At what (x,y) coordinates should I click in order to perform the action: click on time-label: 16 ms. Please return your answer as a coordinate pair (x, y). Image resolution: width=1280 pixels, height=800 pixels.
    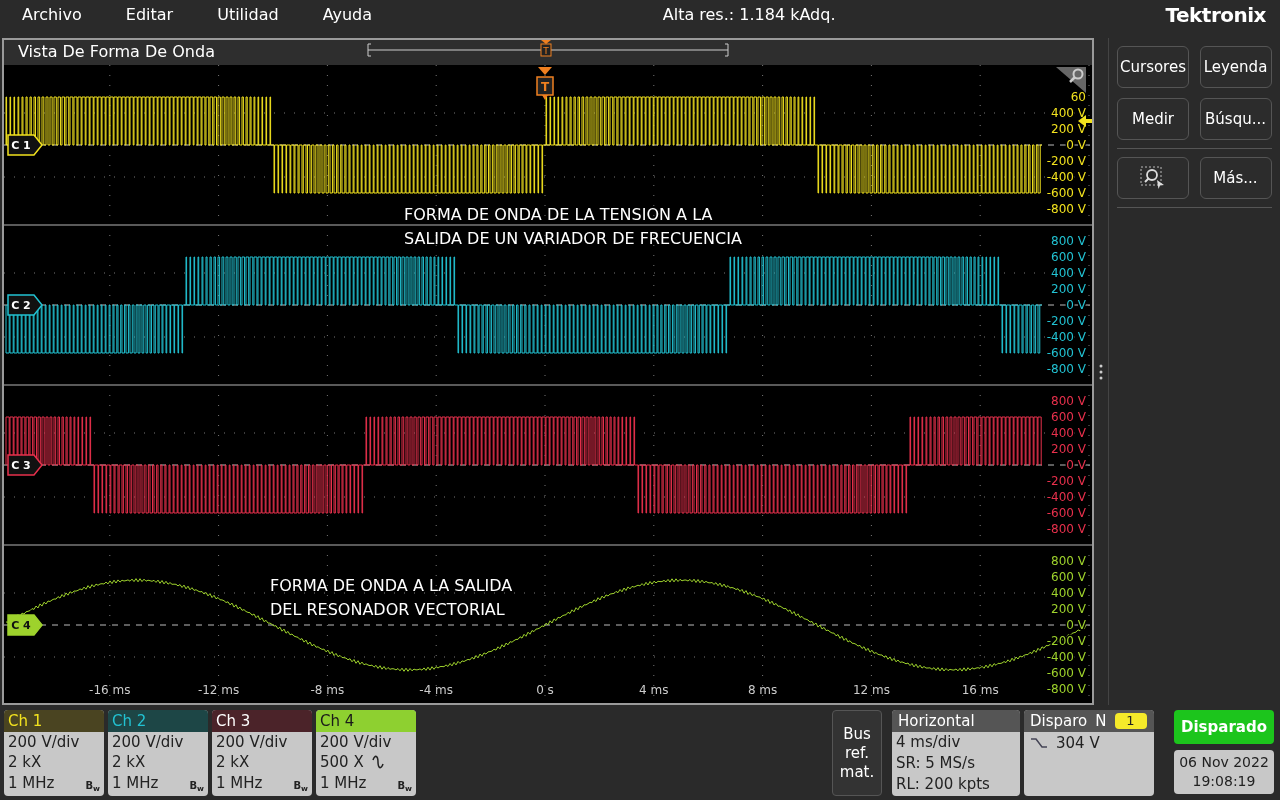
    Looking at the image, I should click on (980, 689).